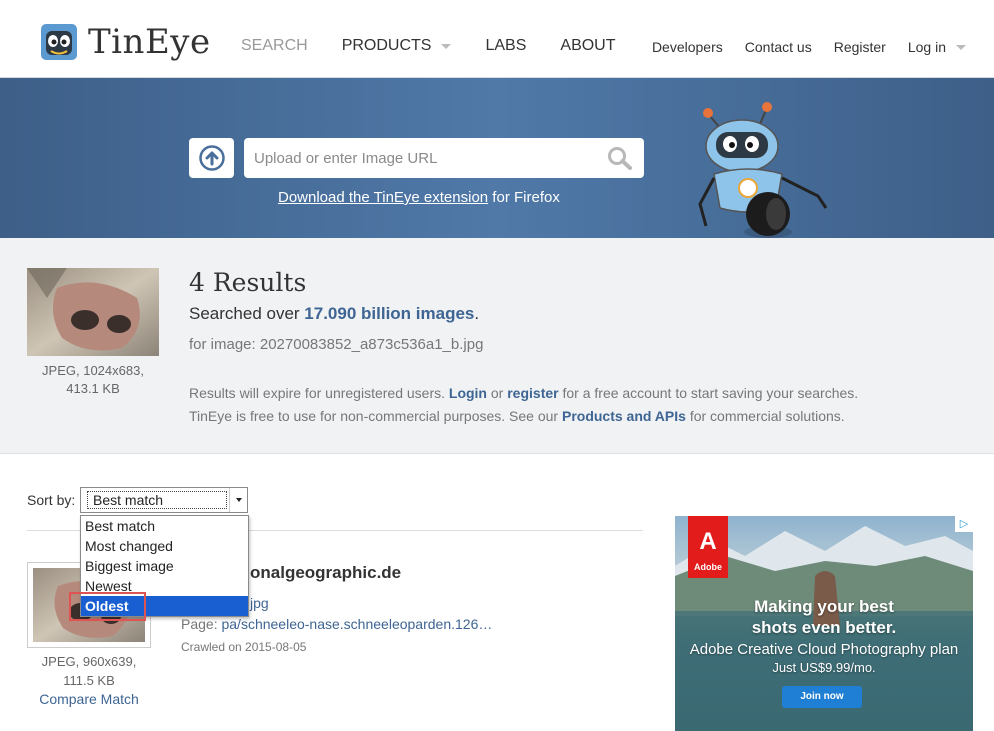 This screenshot has width=994, height=731. What do you see at coordinates (822, 697) in the screenshot?
I see `ad-join-now-button: Join now` at bounding box center [822, 697].